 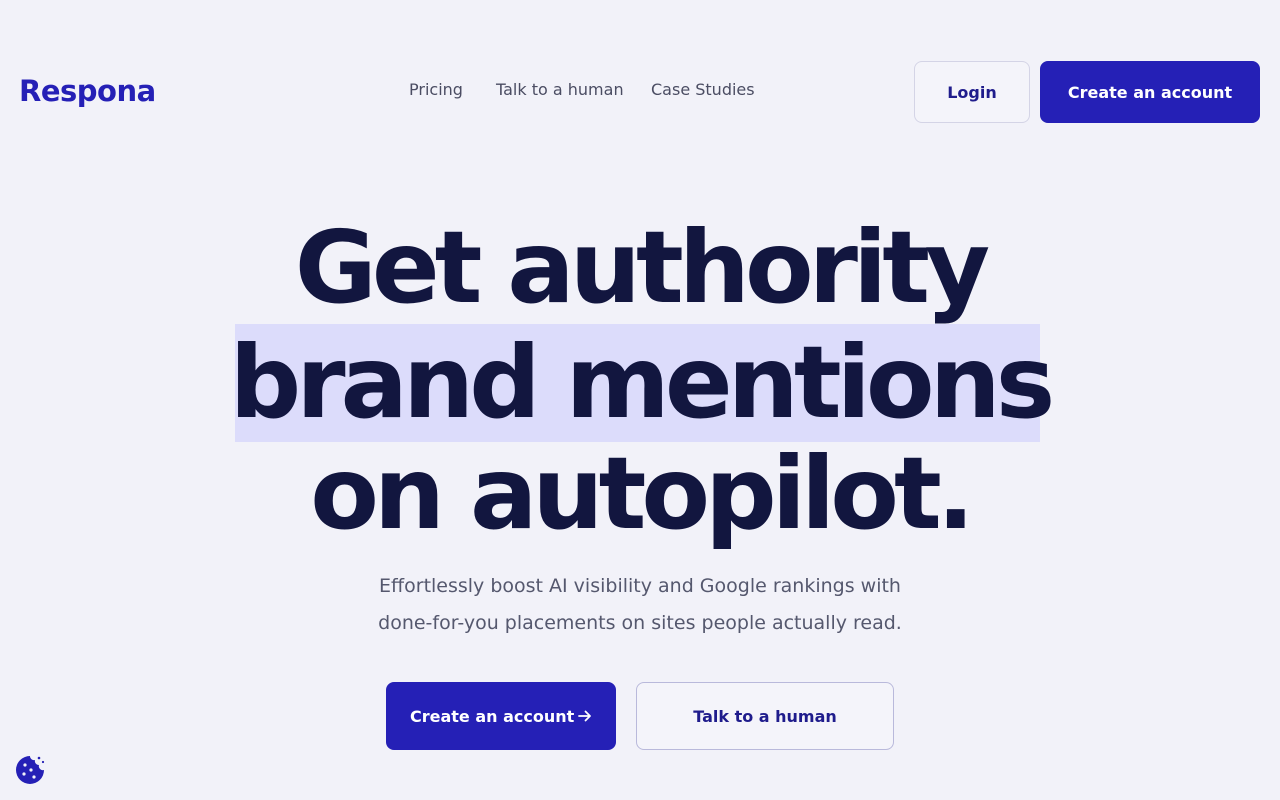 I want to click on nav-item-case-studies: Case Studies, so click(x=703, y=90).